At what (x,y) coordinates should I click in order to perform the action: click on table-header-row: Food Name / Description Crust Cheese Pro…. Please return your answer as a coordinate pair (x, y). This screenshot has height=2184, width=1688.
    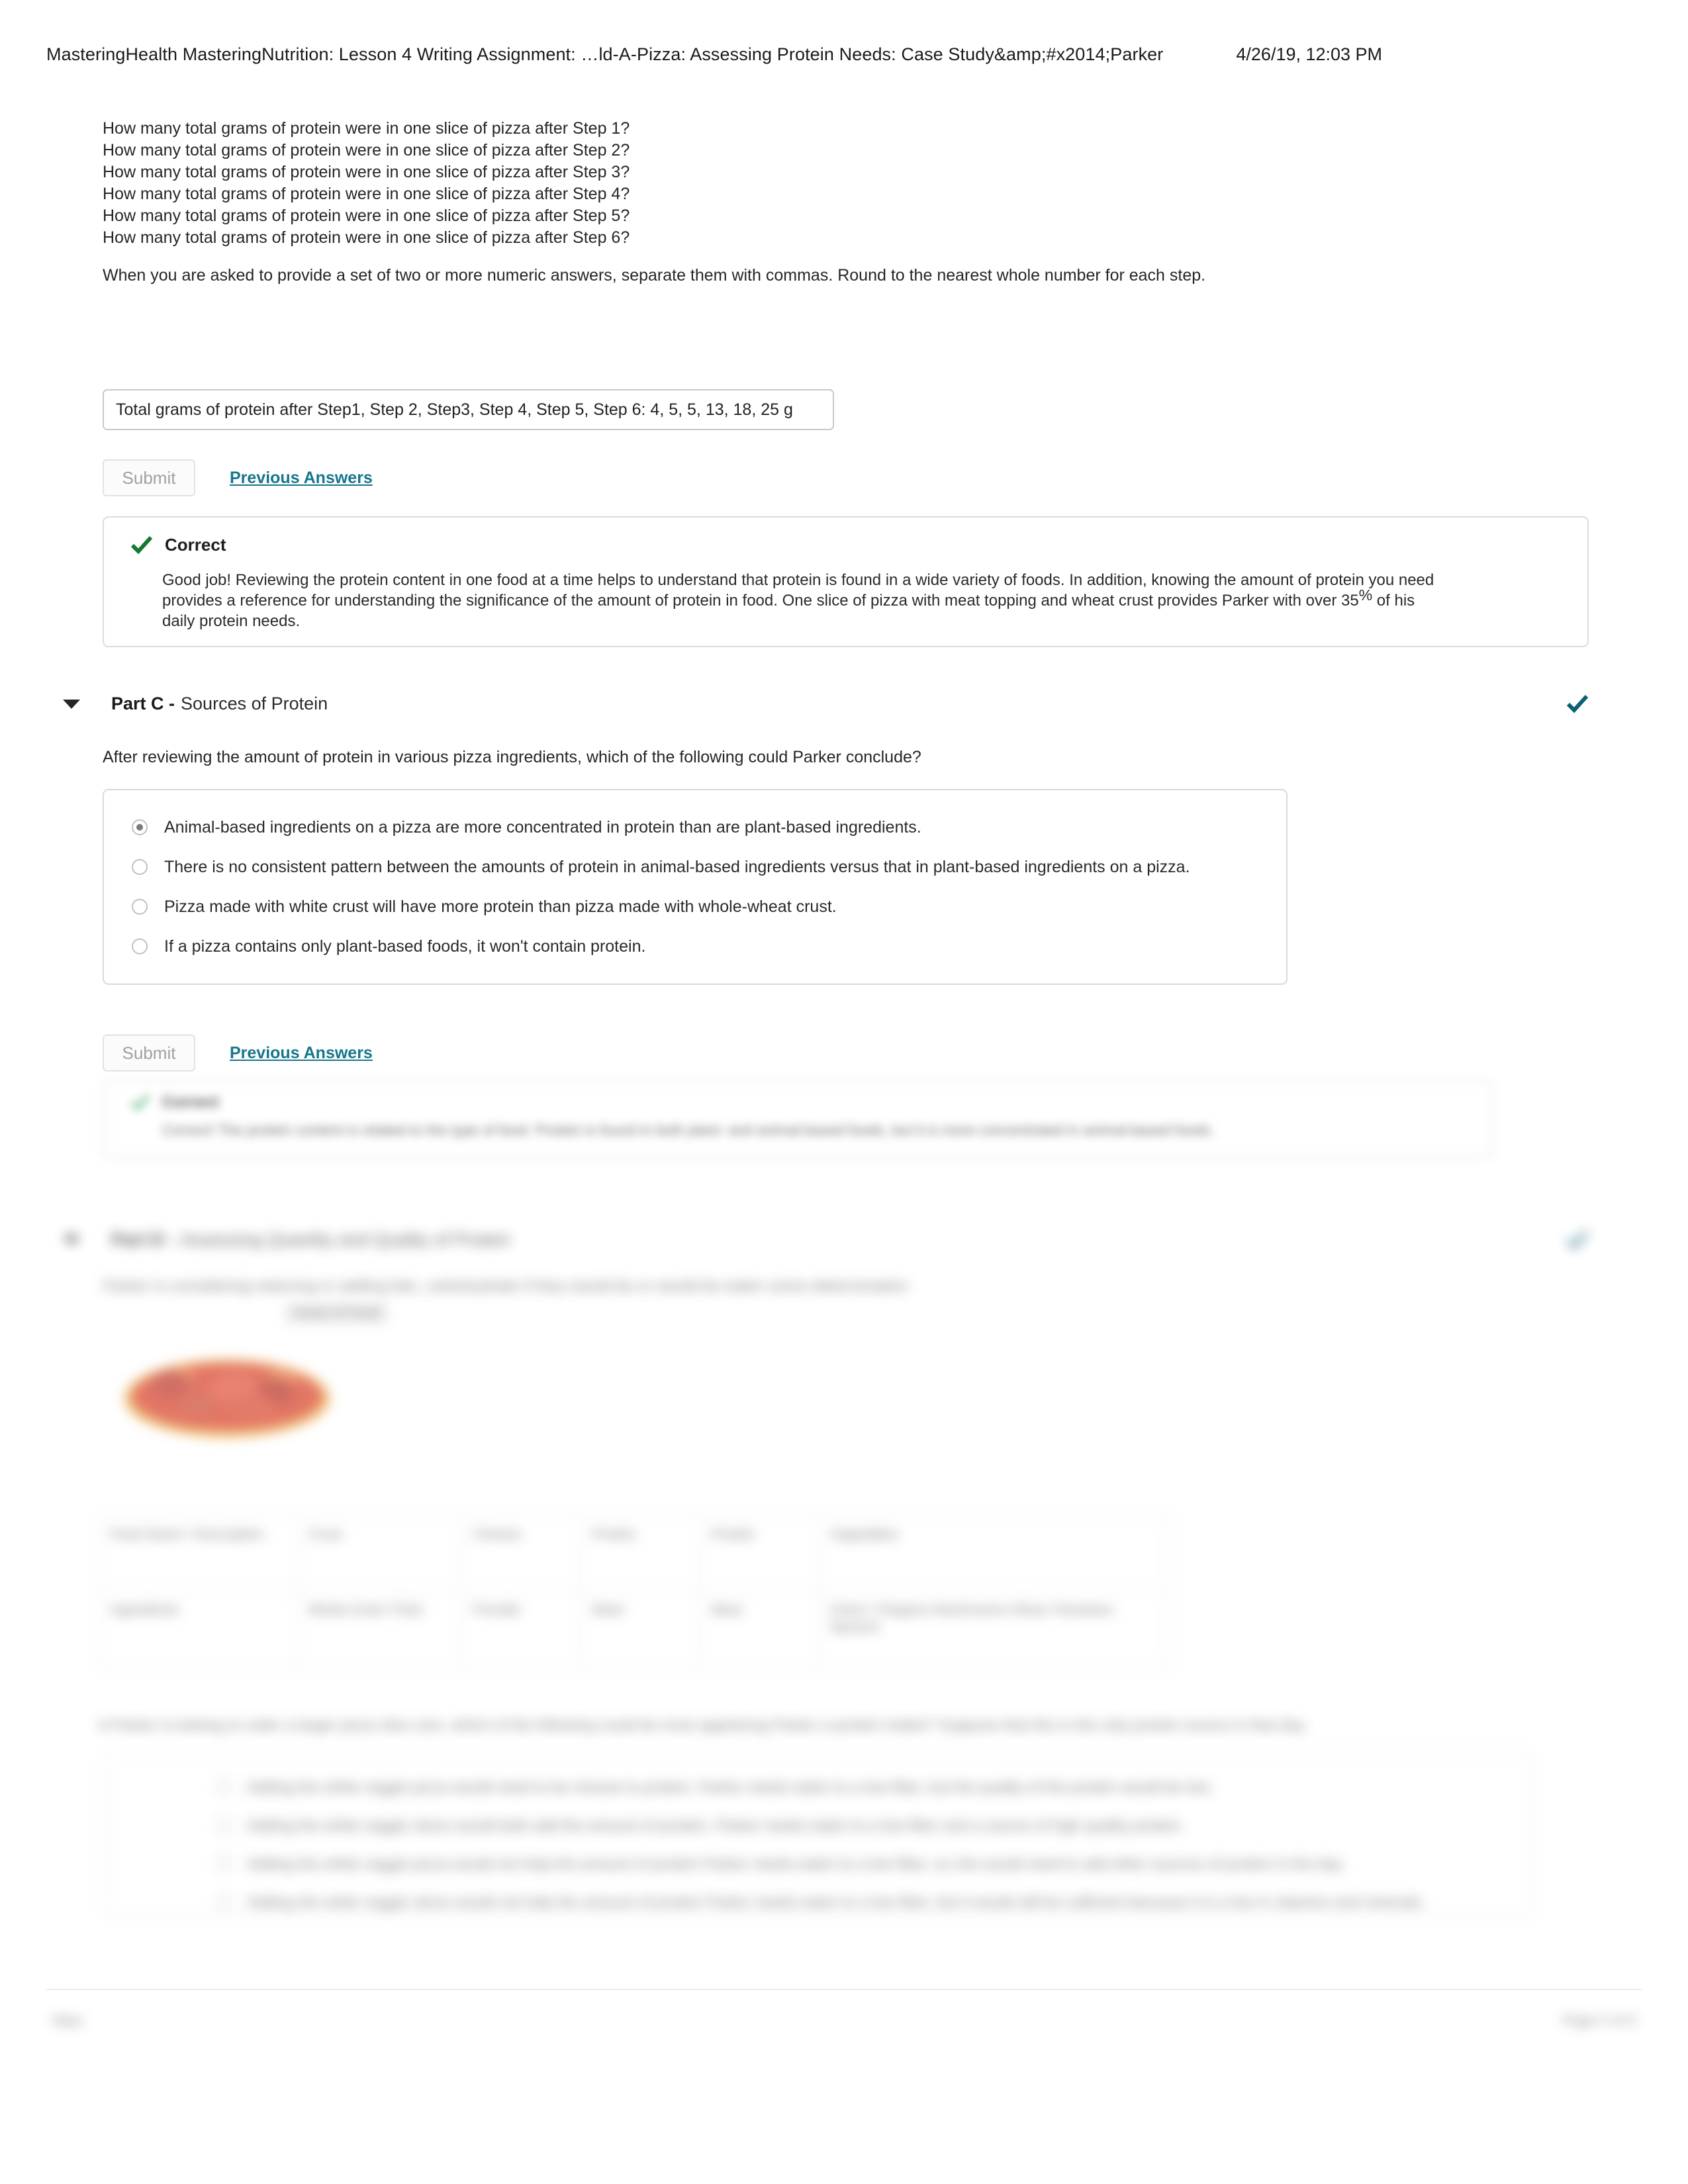
    Looking at the image, I should click on (634, 1555).